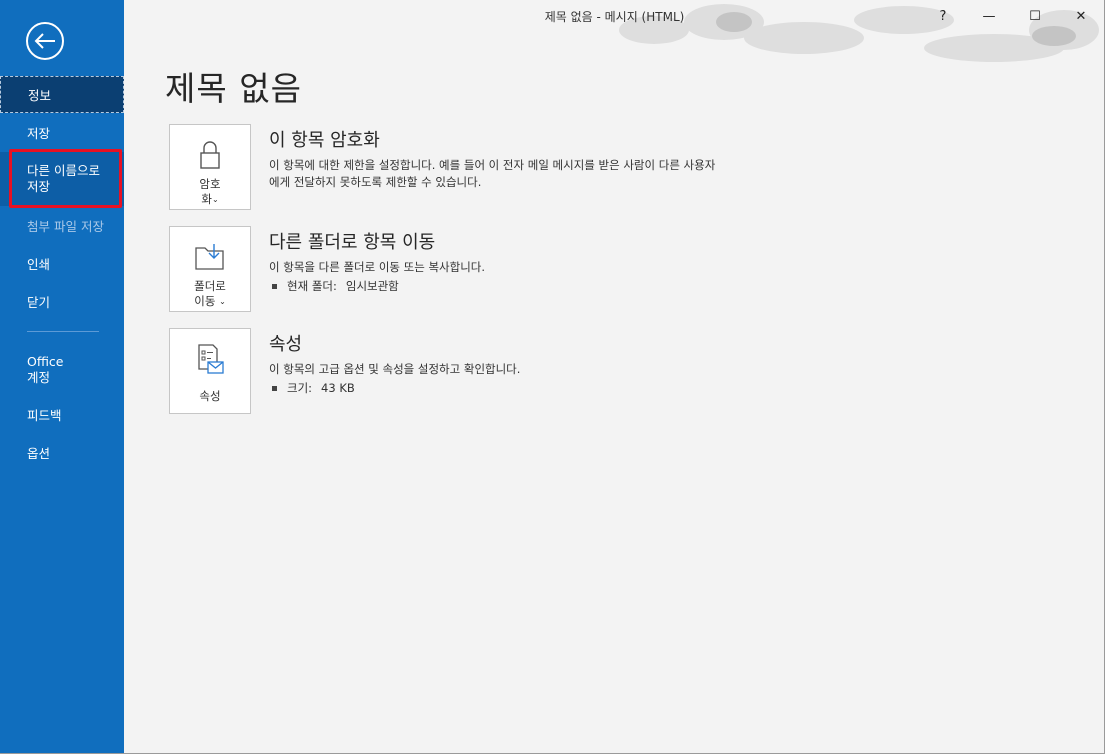  I want to click on sidebar-item-label: Office 계정, so click(45, 369).